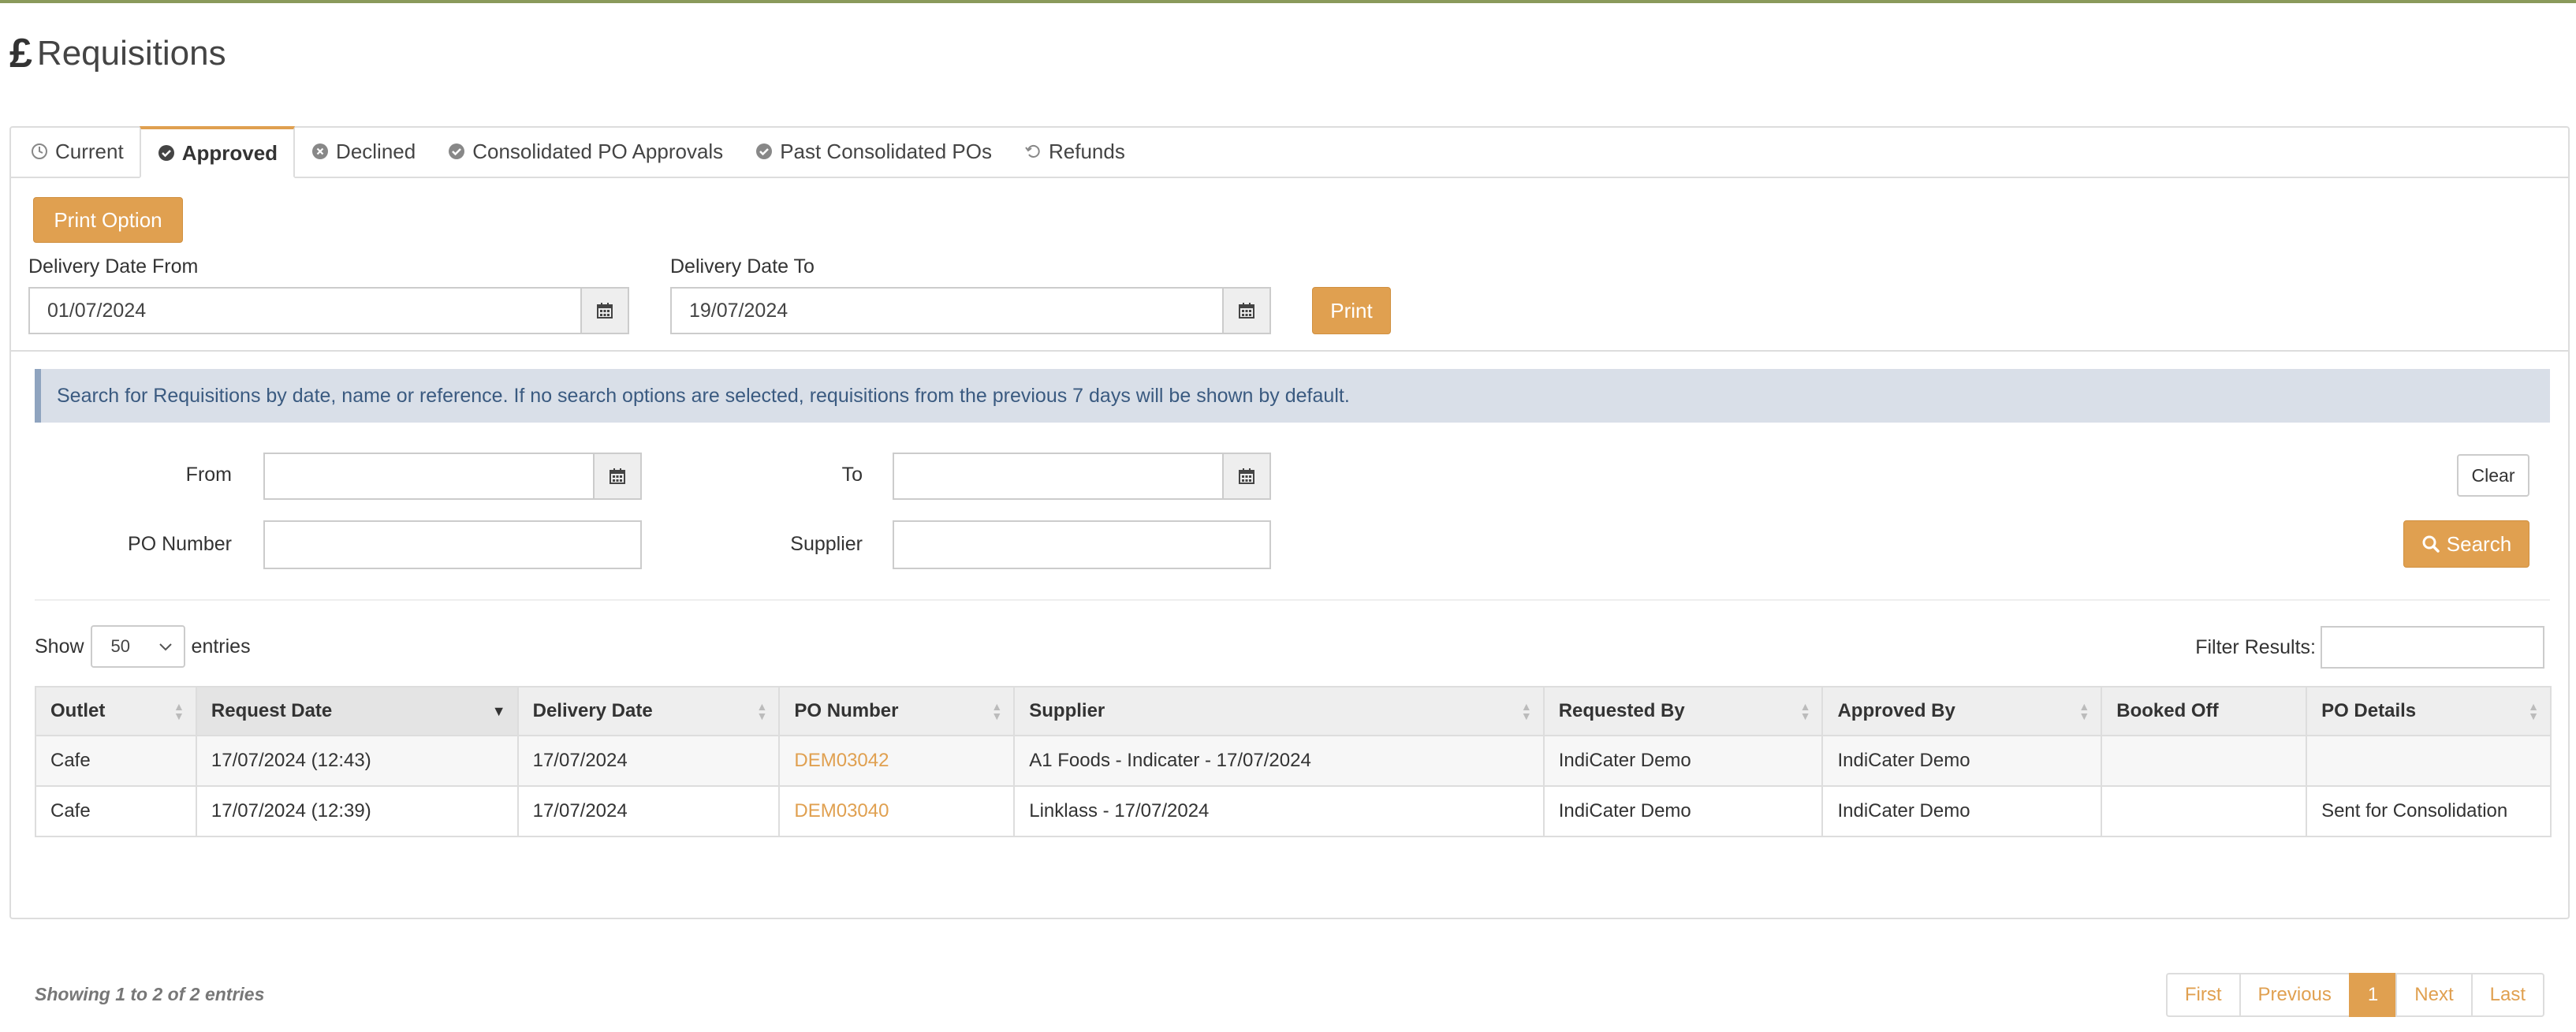 This screenshot has width=2576, height=1032. I want to click on tab-consolidated-po-approvals-label: Consolidated PO Approvals, so click(598, 151).